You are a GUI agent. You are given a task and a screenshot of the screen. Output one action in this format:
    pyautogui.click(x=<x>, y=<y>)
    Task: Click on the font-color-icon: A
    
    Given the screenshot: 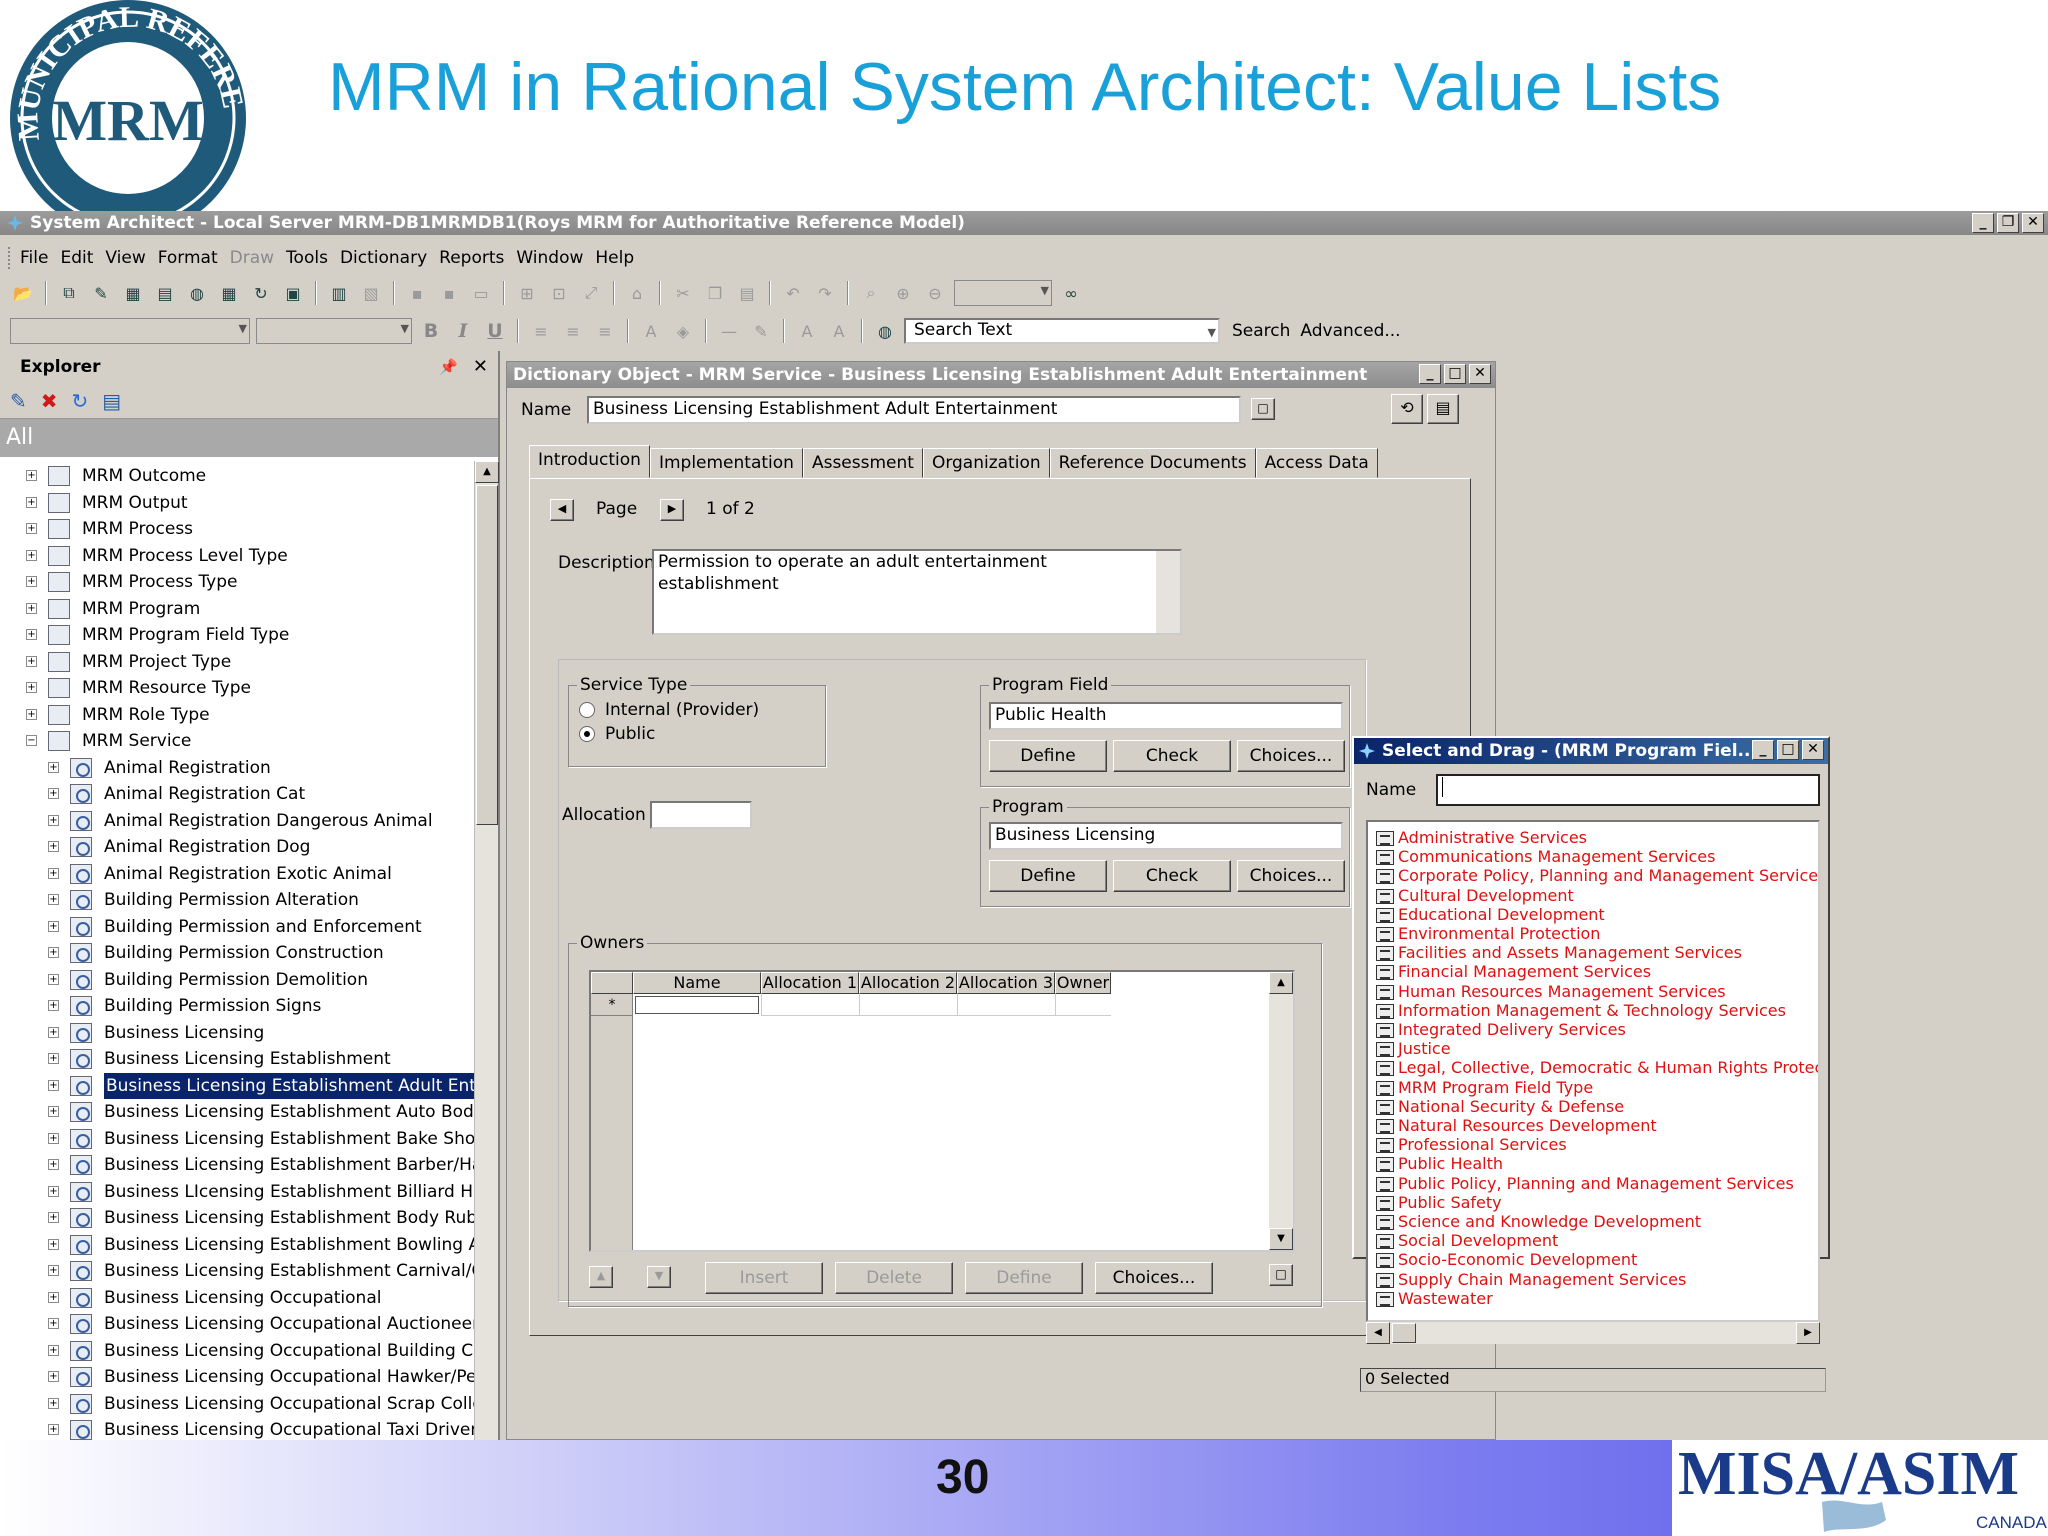 What is the action you would take?
    pyautogui.click(x=651, y=331)
    